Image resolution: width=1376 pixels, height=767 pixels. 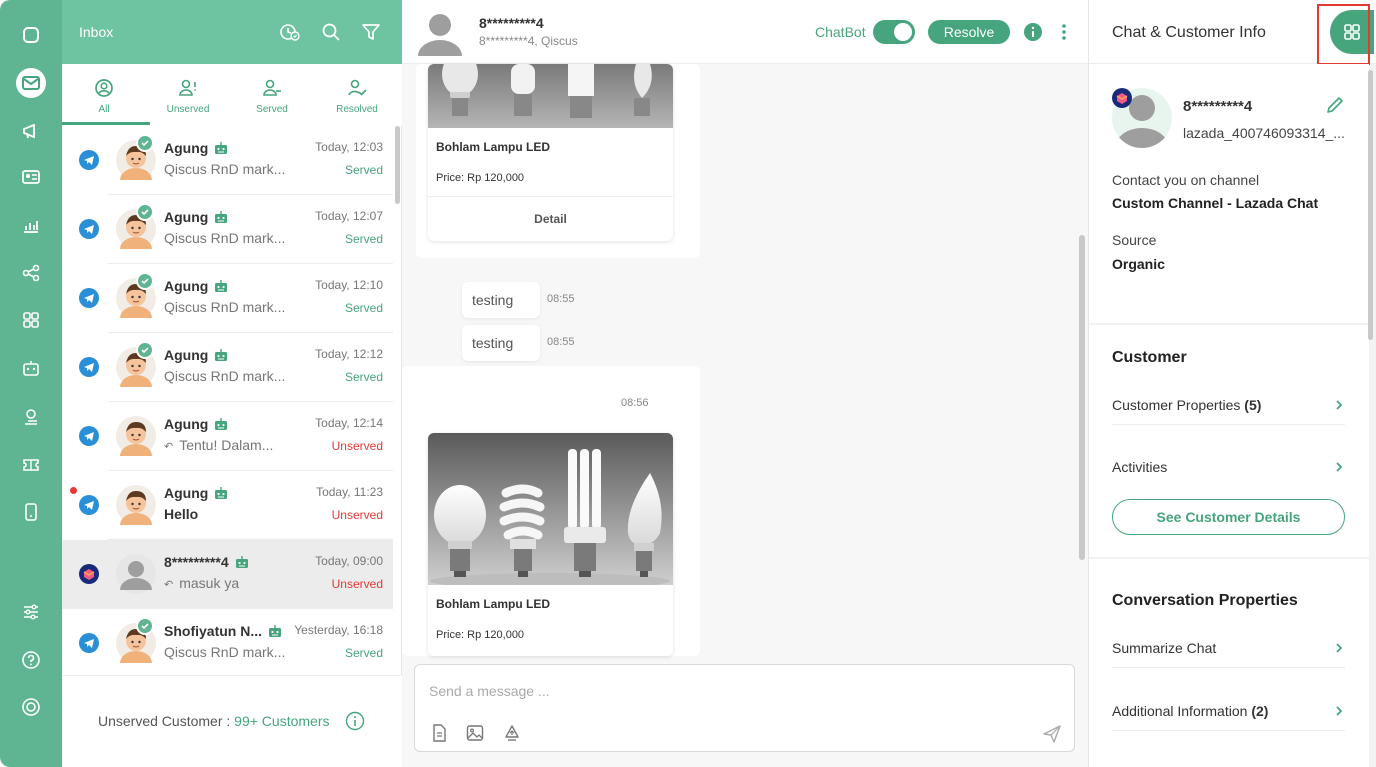 I want to click on filter-icon, so click(x=371, y=32).